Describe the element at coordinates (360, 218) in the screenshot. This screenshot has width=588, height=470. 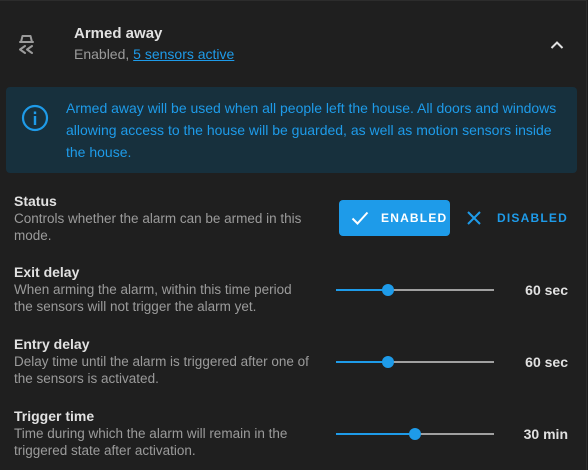
I see `check-icon` at that location.